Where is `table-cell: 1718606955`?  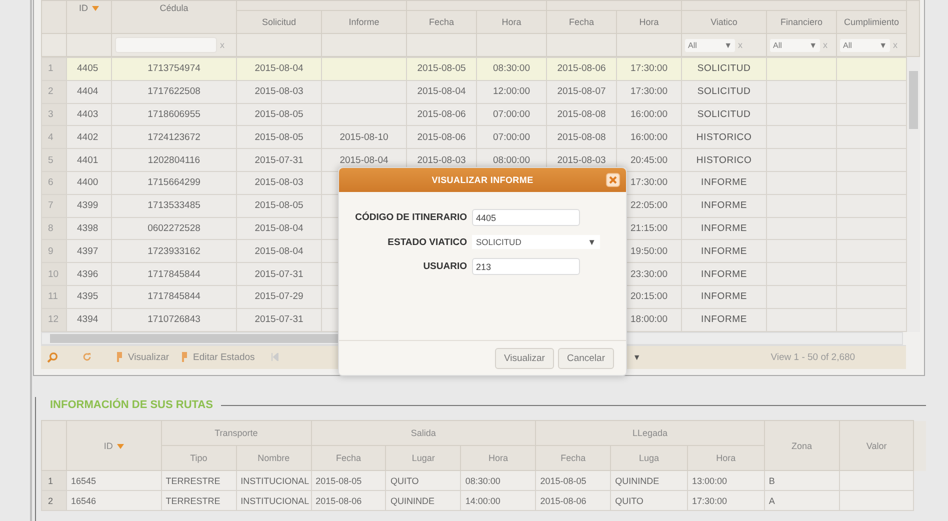
table-cell: 1718606955 is located at coordinates (174, 114).